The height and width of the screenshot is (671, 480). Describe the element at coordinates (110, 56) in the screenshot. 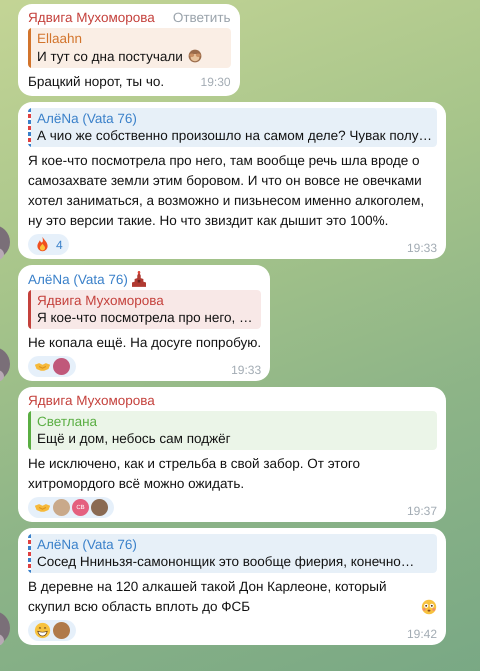

I see `quoted-text: И тут со дна постучали` at that location.